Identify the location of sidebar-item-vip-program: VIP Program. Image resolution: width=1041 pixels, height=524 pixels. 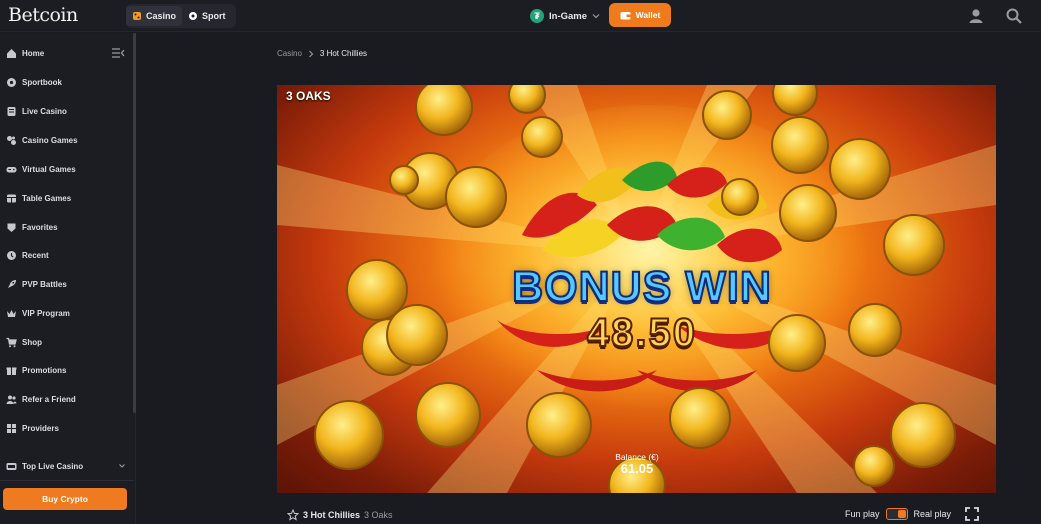
(38, 313).